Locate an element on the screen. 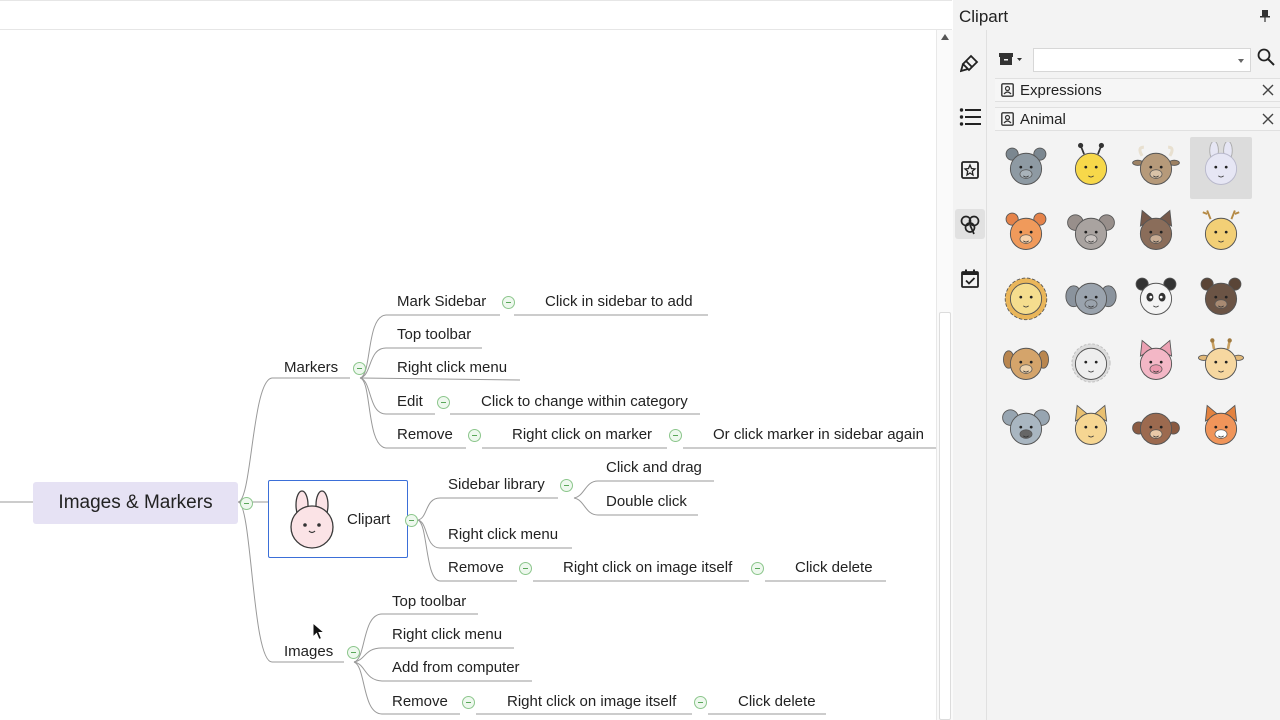 Image resolution: width=1280 pixels, height=720 pixels. topic-mark-sidebar: Mark Sidebar is located at coordinates (441, 302).